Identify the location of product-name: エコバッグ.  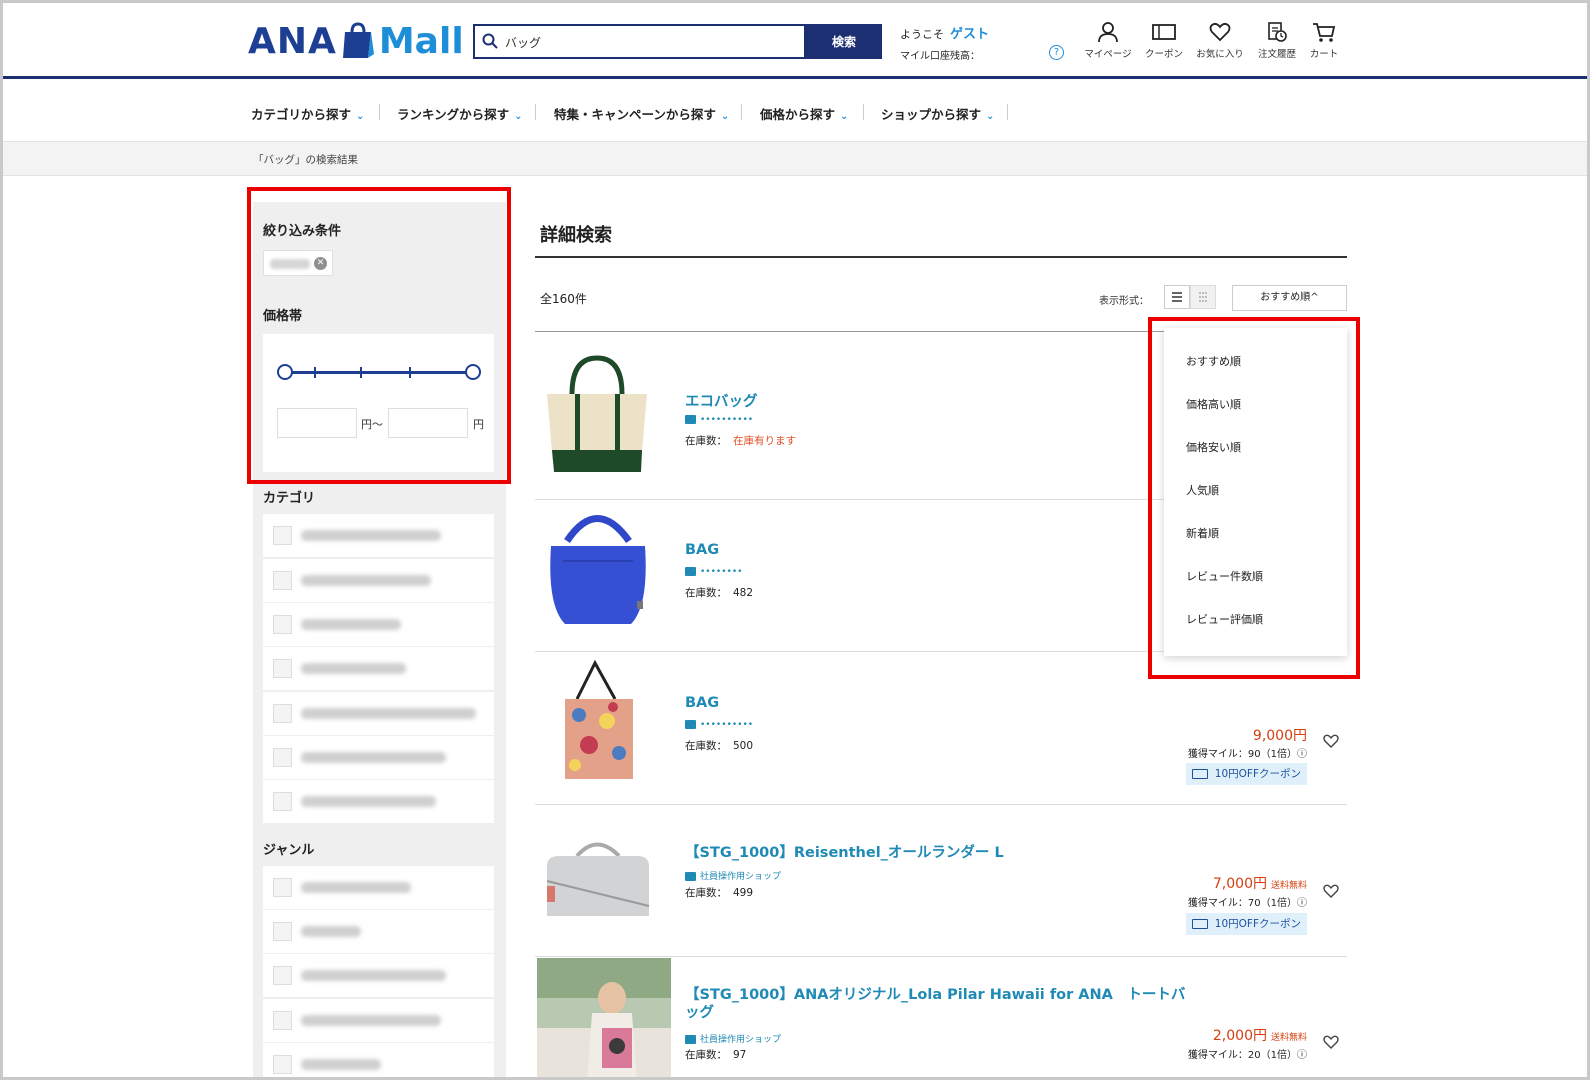
(721, 400).